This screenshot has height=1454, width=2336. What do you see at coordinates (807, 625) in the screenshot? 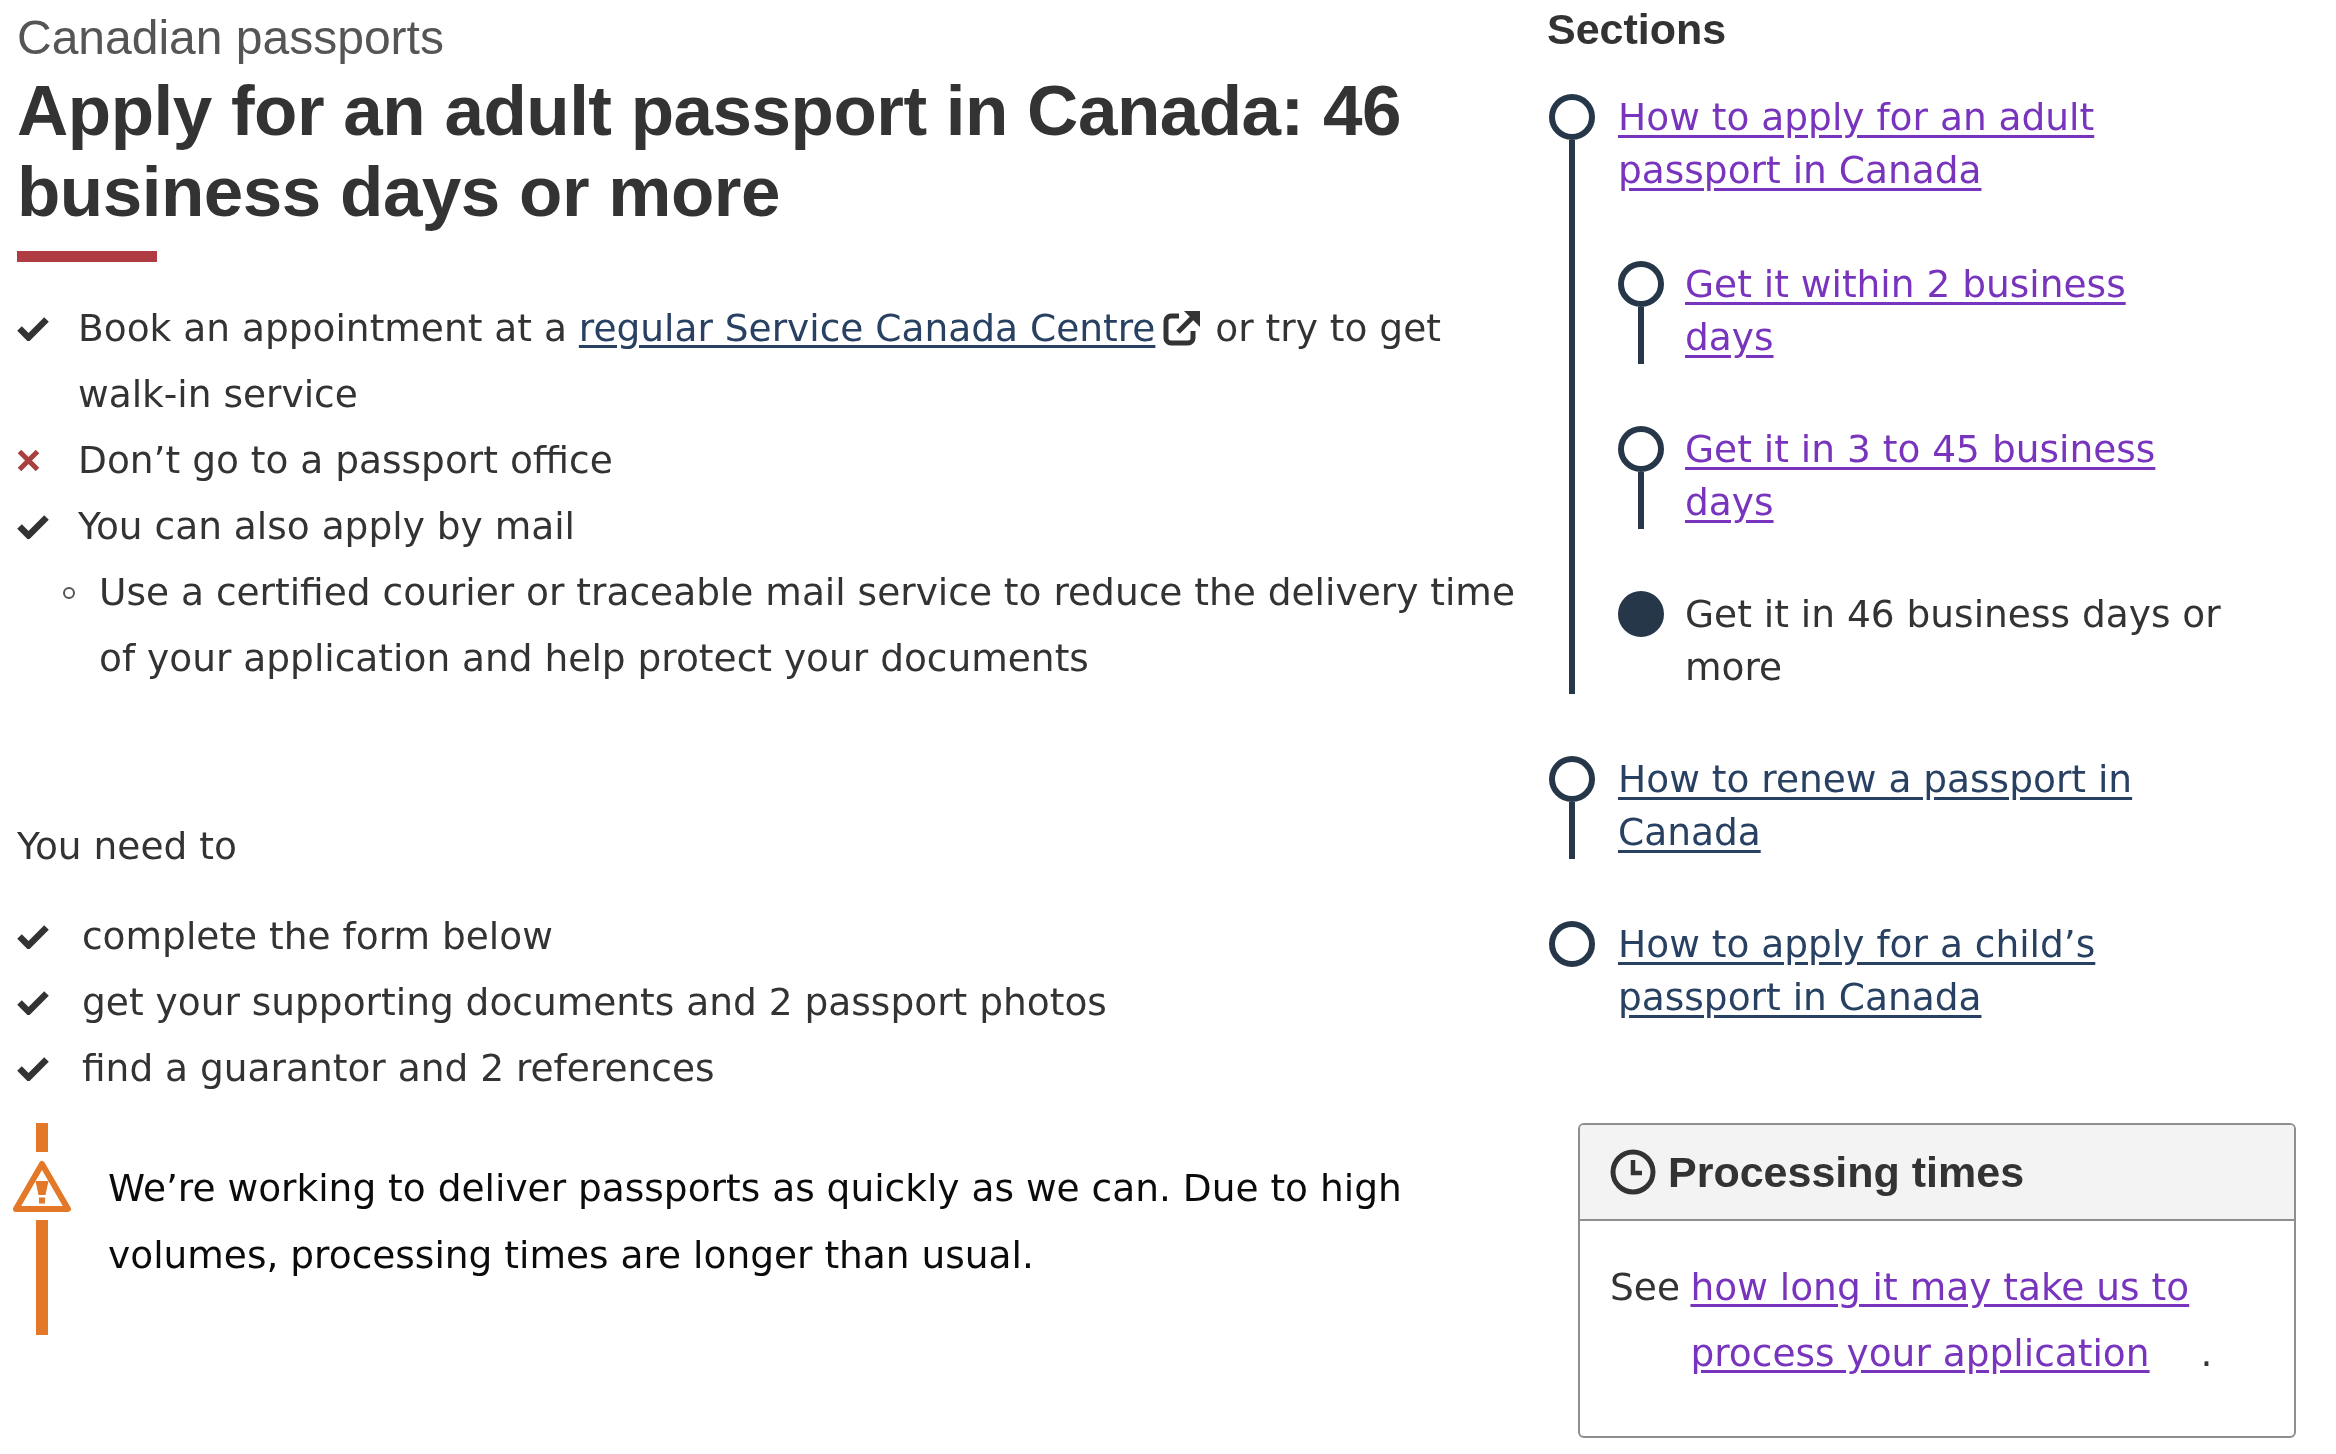
I see `checklist-subitem: Use a certified courier or traceable mail service to reduce the delivery time of your application and help protect your documents` at bounding box center [807, 625].